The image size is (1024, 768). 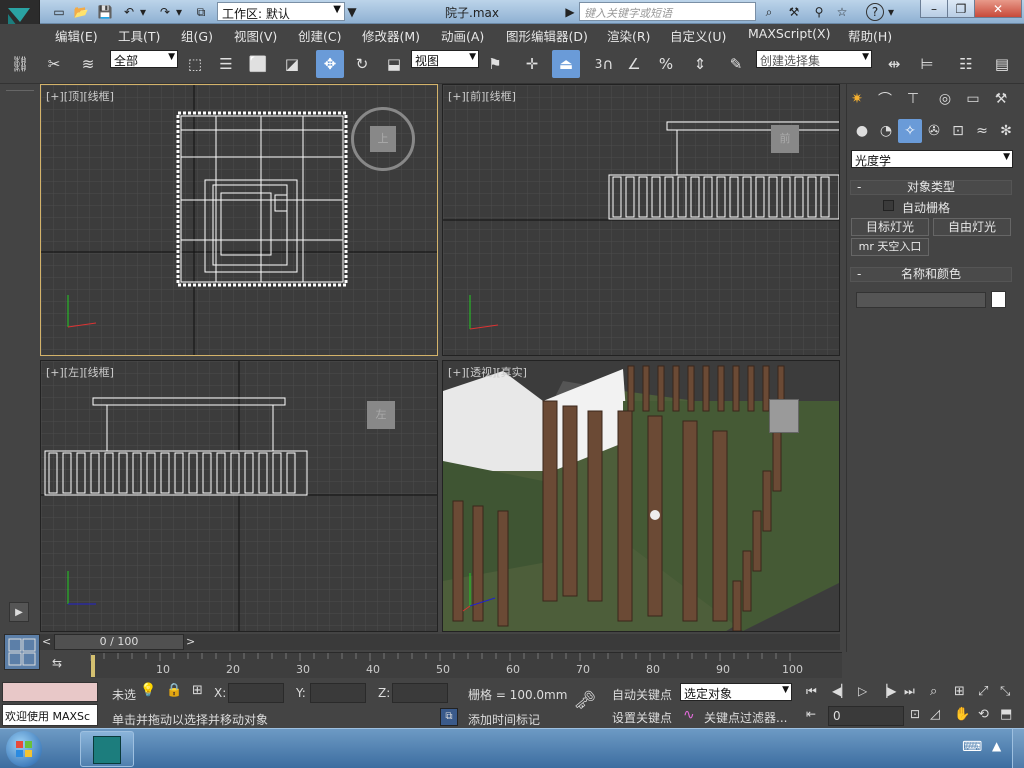 I want to click on menu-animation: 动画(A), so click(x=462, y=35).